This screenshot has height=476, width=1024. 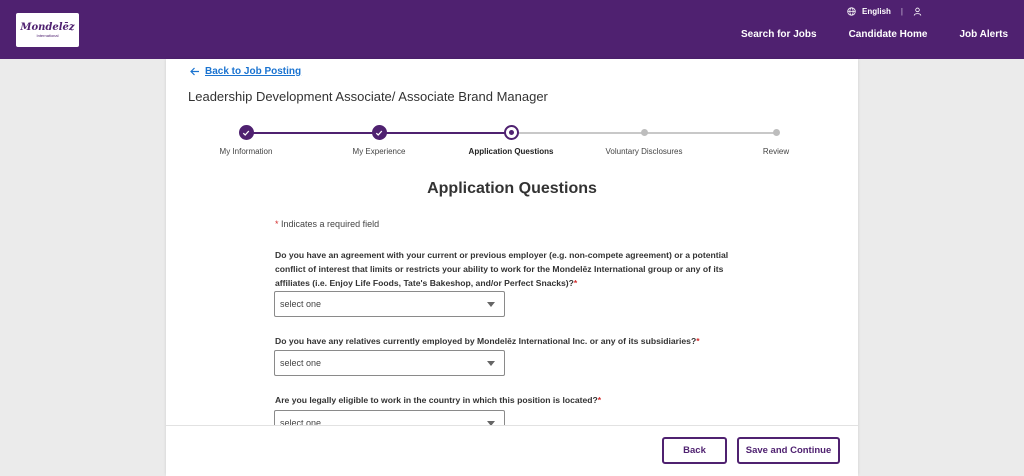 What do you see at coordinates (779, 34) in the screenshot?
I see `nav-search-for-jobs: Search for Jobs` at bounding box center [779, 34].